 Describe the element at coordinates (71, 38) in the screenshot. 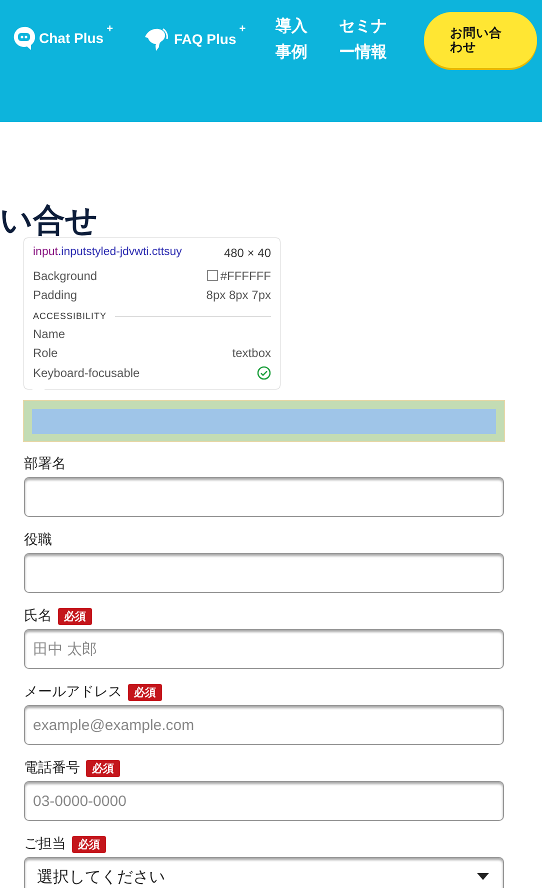

I see `logo-text: Chat Plus` at that location.